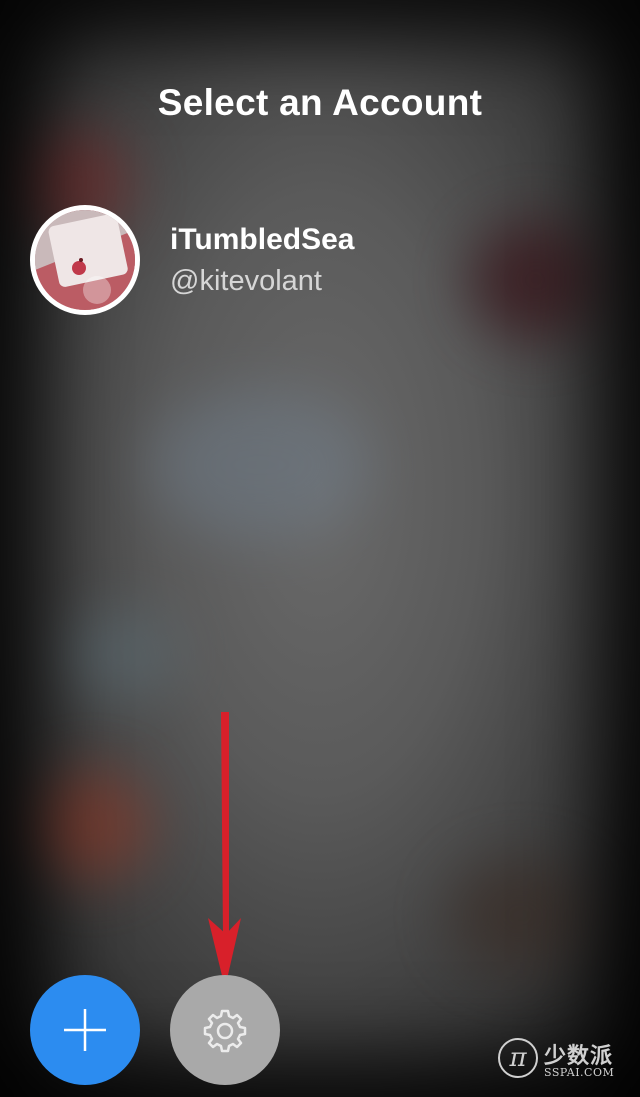 The image size is (640, 1097). I want to click on annotation-arrow-icon, so click(224, 850).